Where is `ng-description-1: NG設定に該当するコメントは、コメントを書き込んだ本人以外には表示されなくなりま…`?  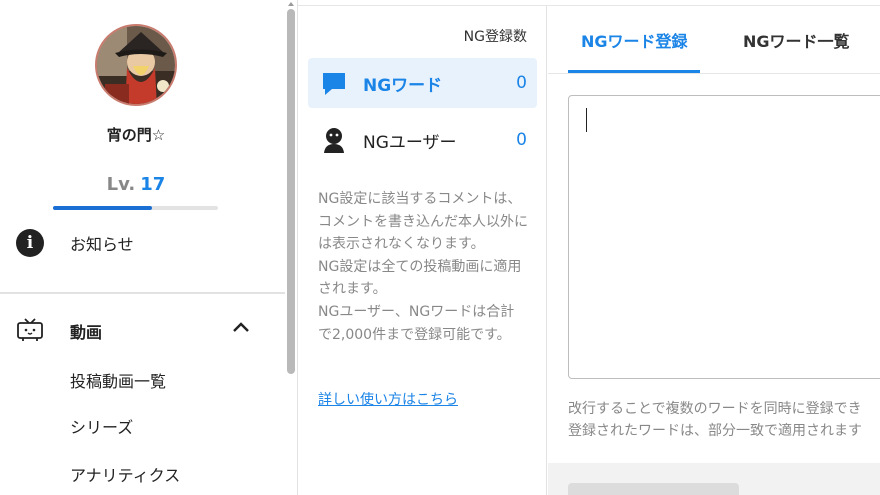
ng-description-1: NG設定に該当するコメントは、コメントを書き込んだ本人以外には表示されなくなりま… is located at coordinates (423, 222).